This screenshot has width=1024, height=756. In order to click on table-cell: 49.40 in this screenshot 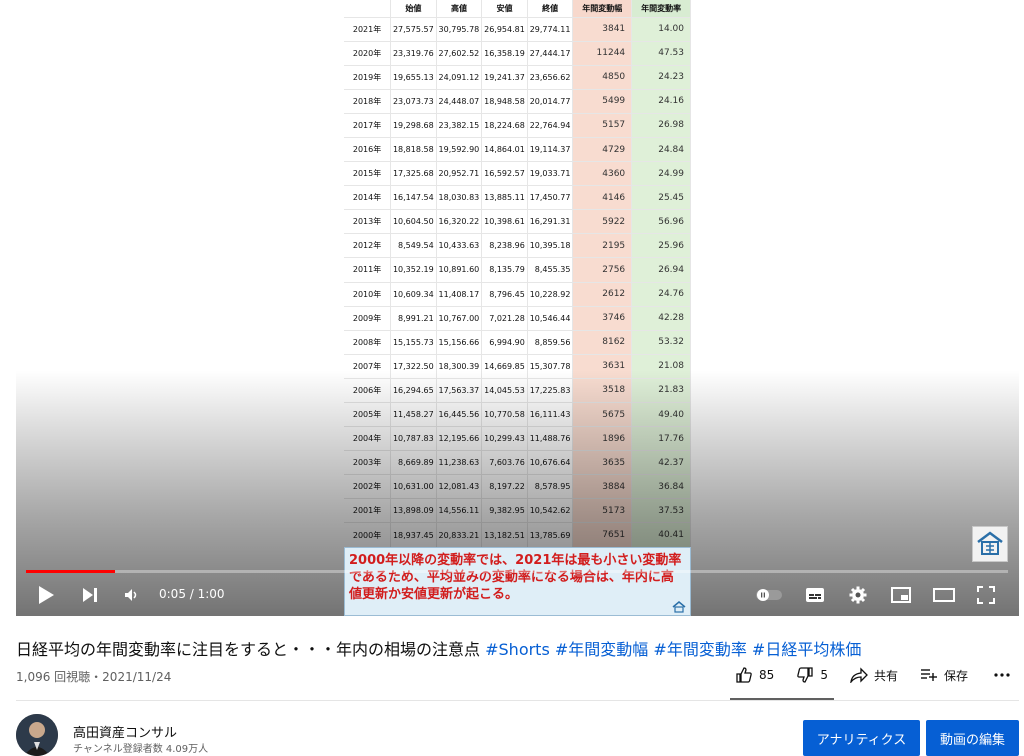, I will do `click(661, 415)`.